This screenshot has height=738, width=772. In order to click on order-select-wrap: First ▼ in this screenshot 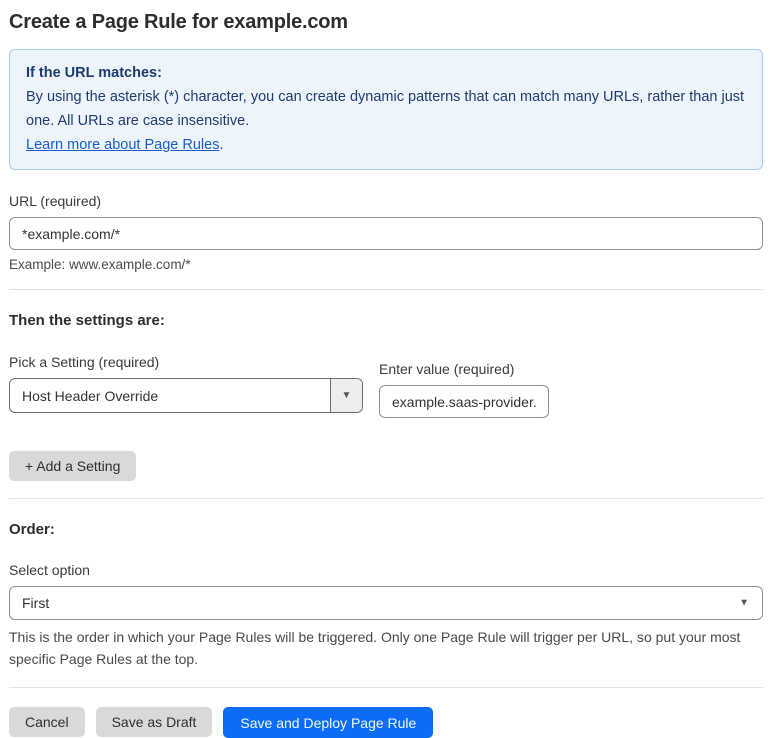, I will do `click(386, 603)`.